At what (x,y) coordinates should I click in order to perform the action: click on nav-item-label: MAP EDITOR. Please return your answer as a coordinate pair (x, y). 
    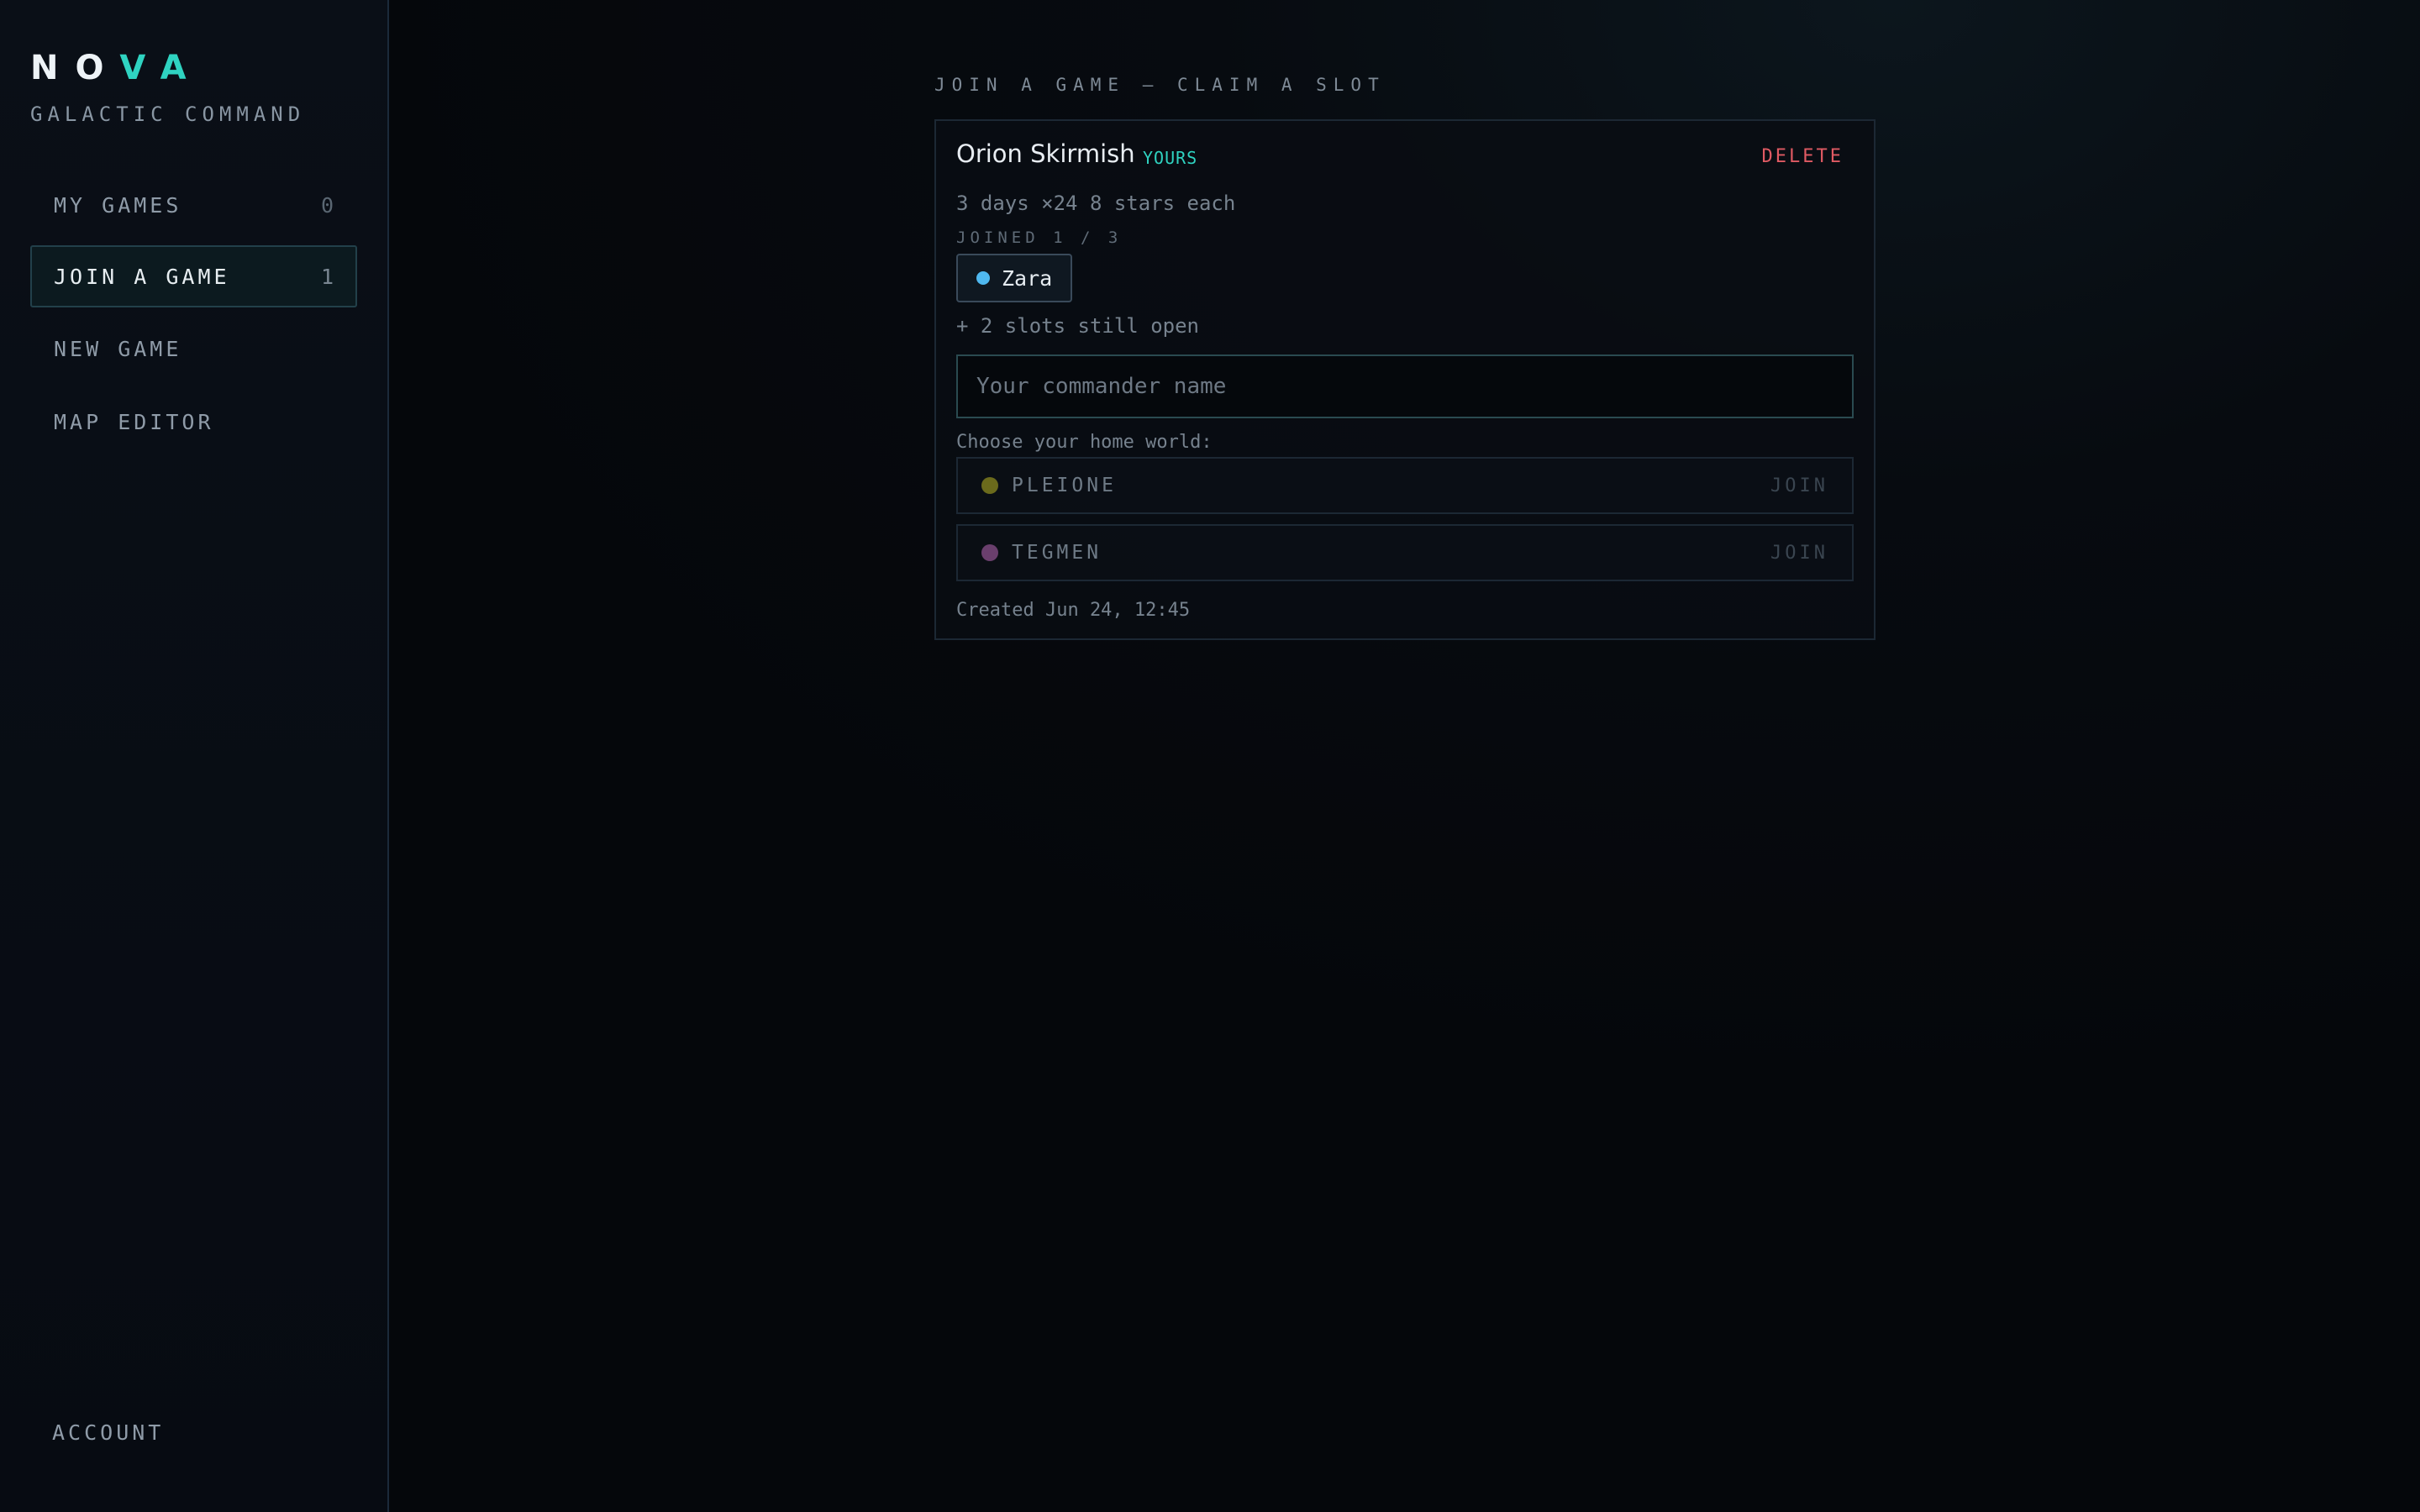
    Looking at the image, I should click on (134, 421).